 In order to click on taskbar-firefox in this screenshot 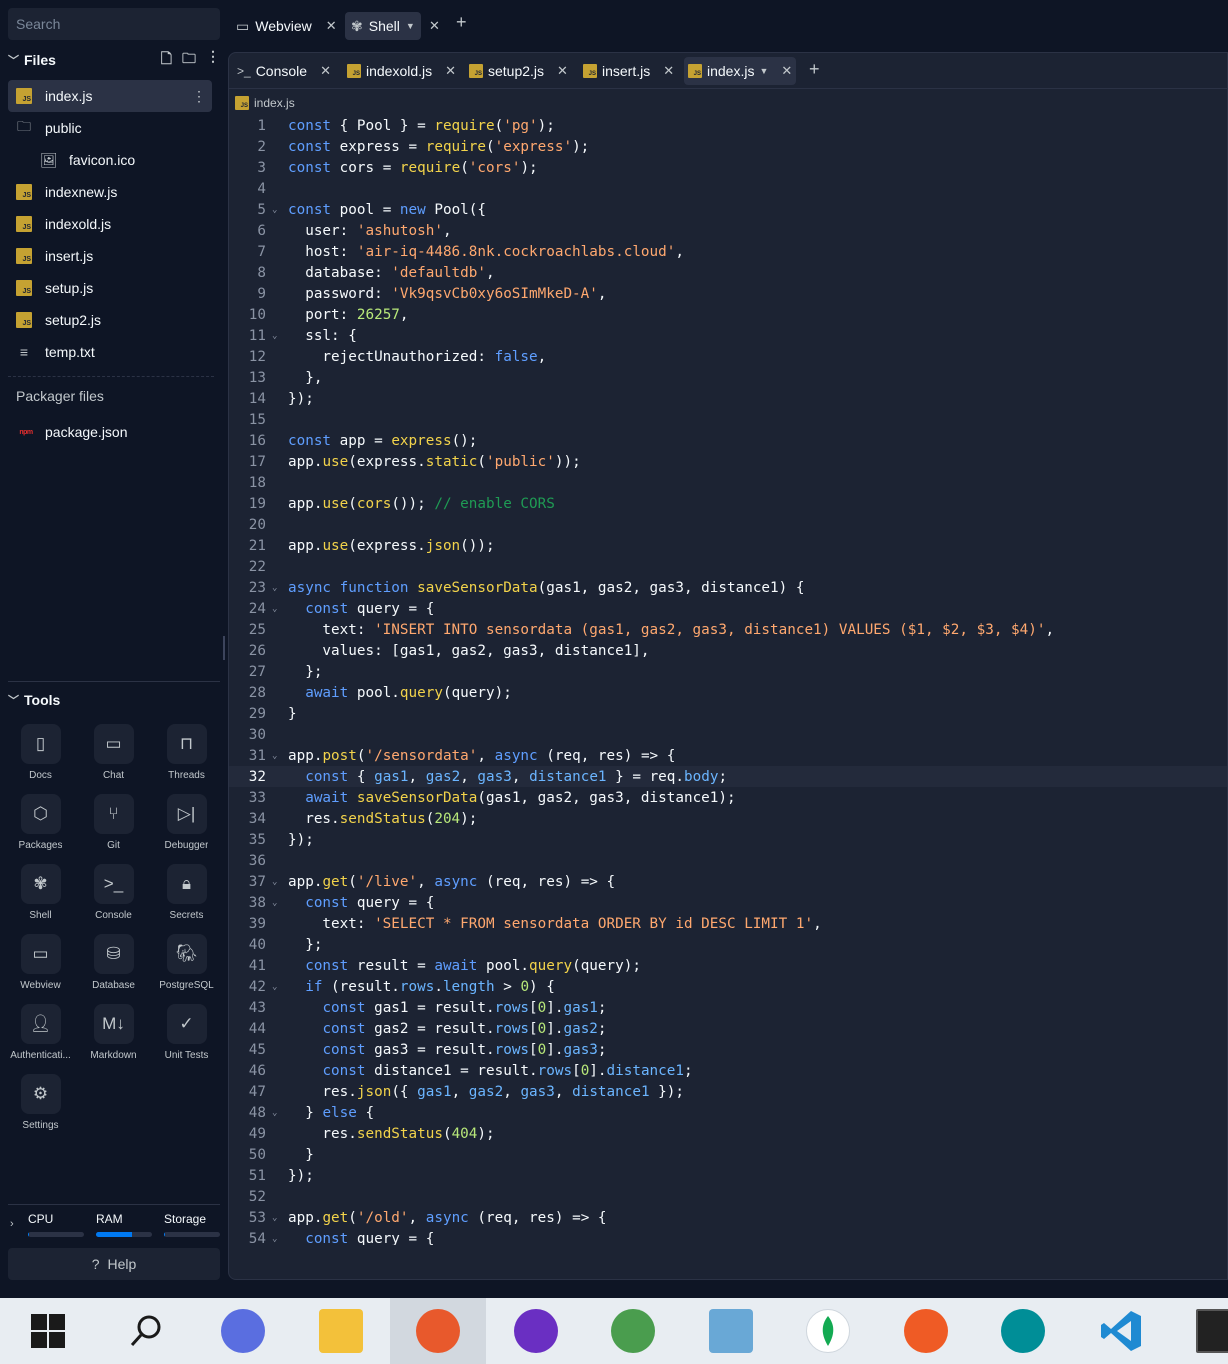, I will do `click(438, 1331)`.